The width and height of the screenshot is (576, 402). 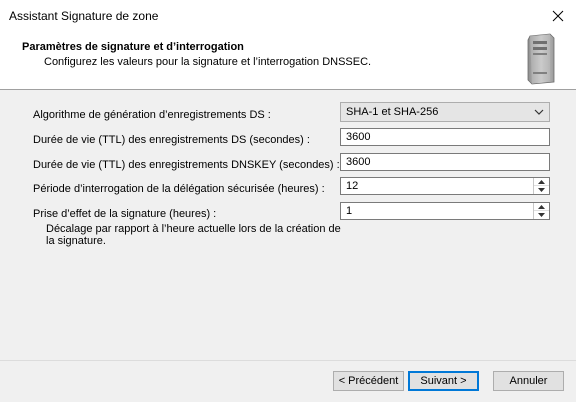 I want to click on signature-effect-spin, so click(x=541, y=211).